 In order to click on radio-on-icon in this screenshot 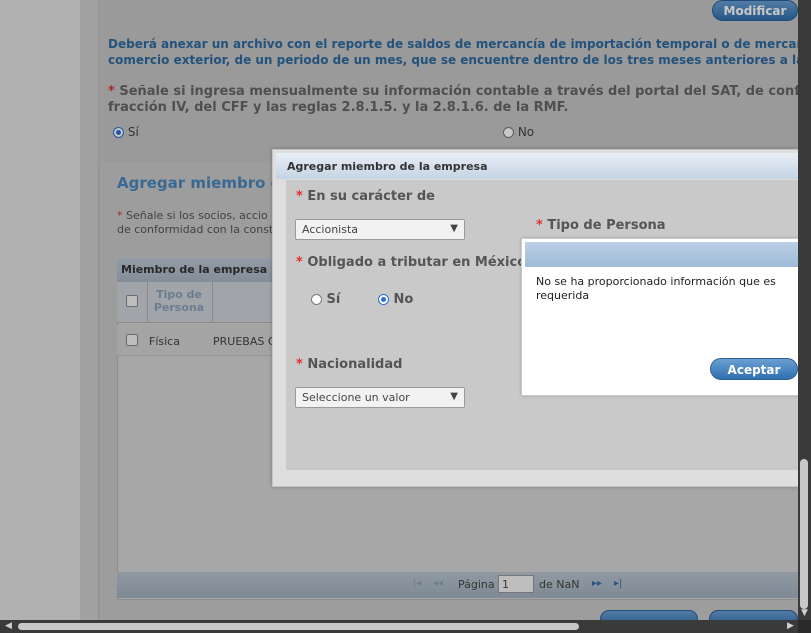, I will do `click(383, 299)`.